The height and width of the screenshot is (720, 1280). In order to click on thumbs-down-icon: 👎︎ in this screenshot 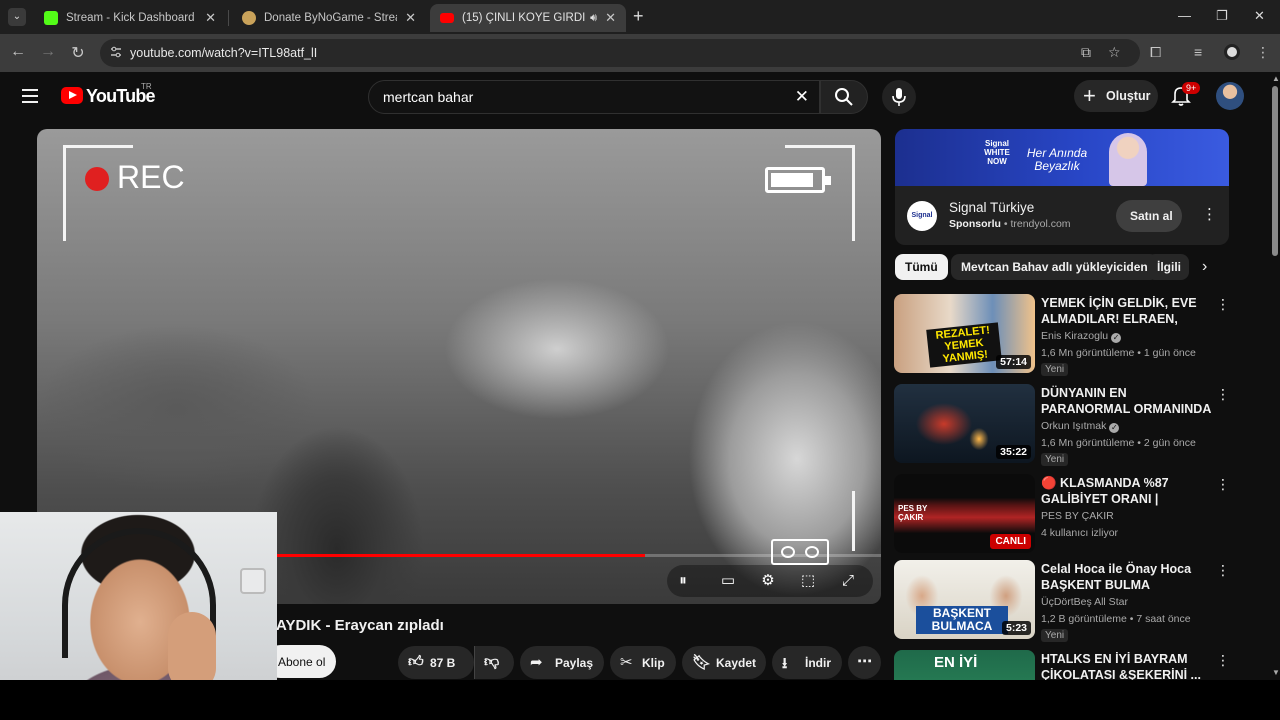, I will do `click(492, 661)`.